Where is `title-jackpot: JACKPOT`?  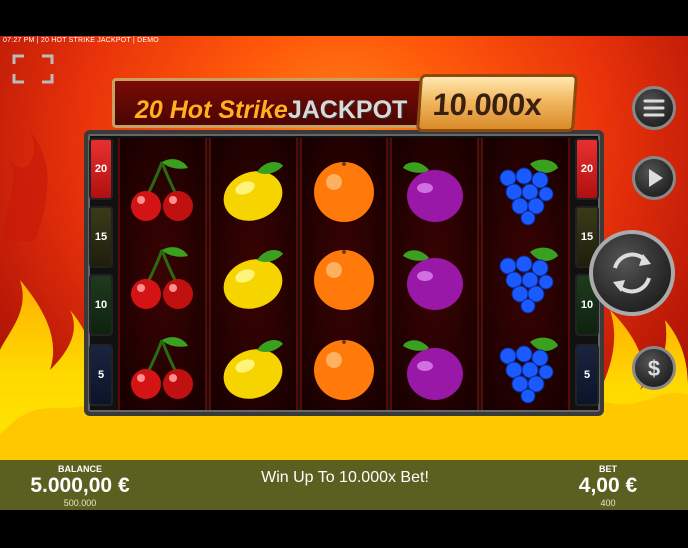 title-jackpot: JACKPOT is located at coordinates (347, 110).